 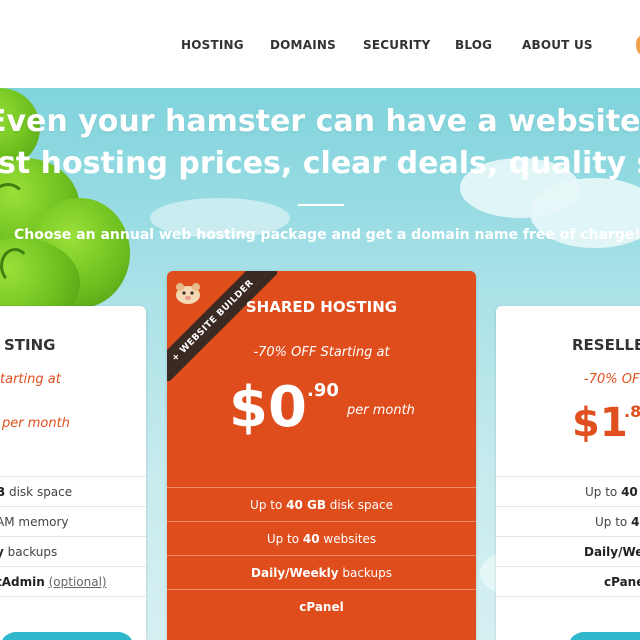 What do you see at coordinates (321, 504) in the screenshot?
I see `plan-feature: Up to 40 GB disk space` at bounding box center [321, 504].